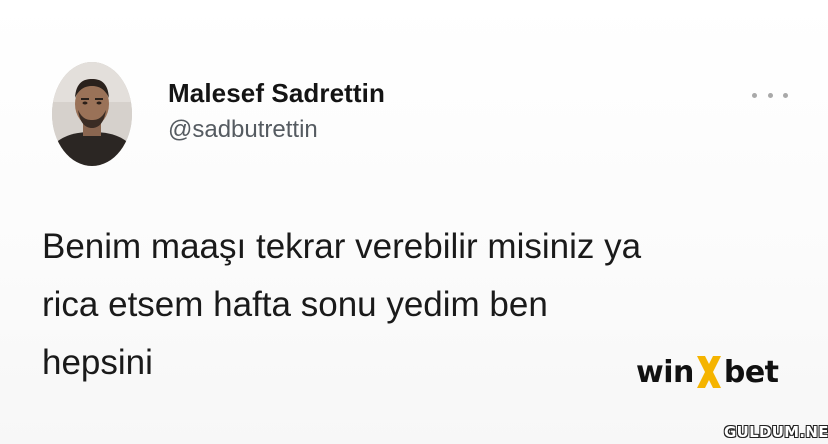 The height and width of the screenshot is (444, 828). I want to click on site-watermark: GULDUM.NET, so click(776, 432).